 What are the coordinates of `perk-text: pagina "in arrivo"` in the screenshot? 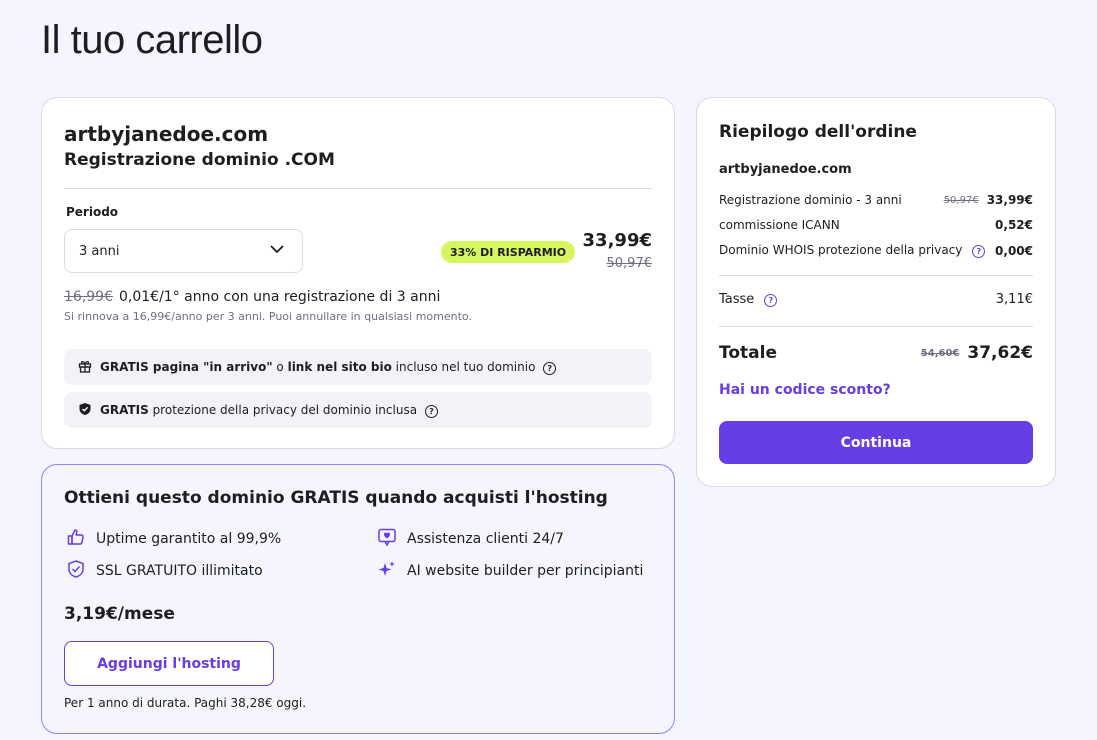 It's located at (210, 366).